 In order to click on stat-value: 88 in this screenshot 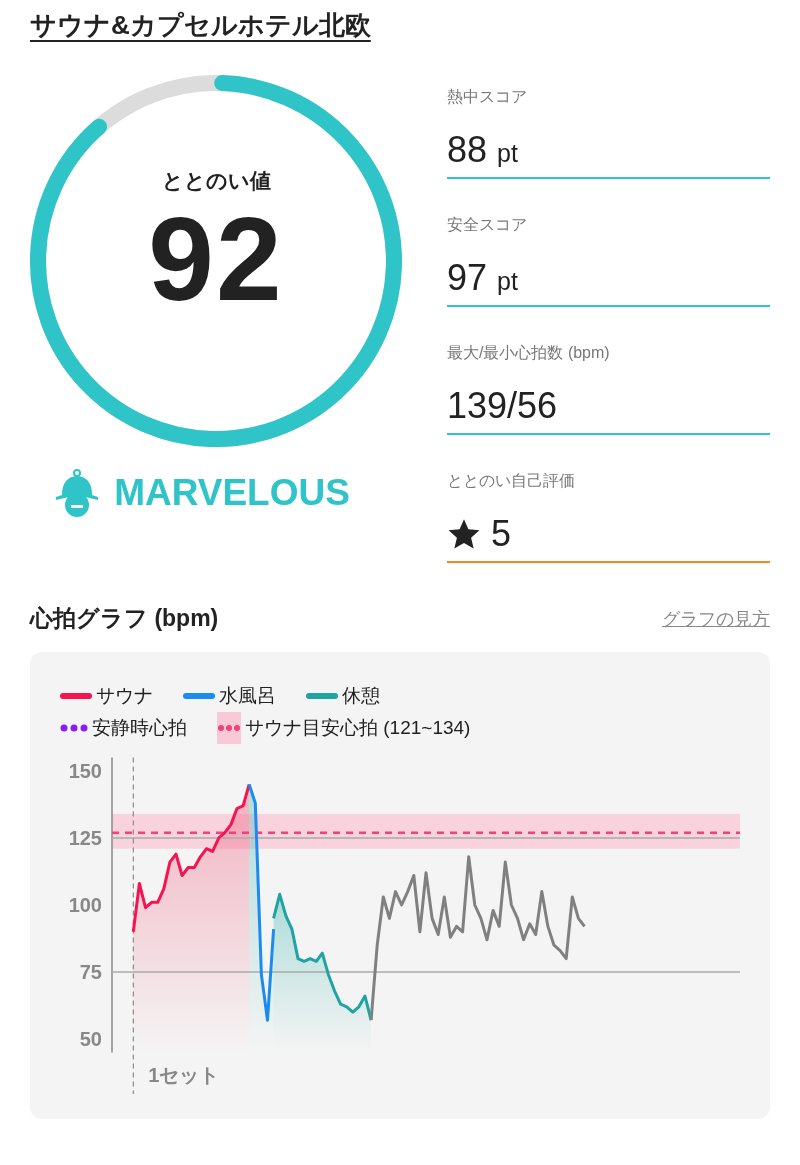, I will do `click(467, 150)`.